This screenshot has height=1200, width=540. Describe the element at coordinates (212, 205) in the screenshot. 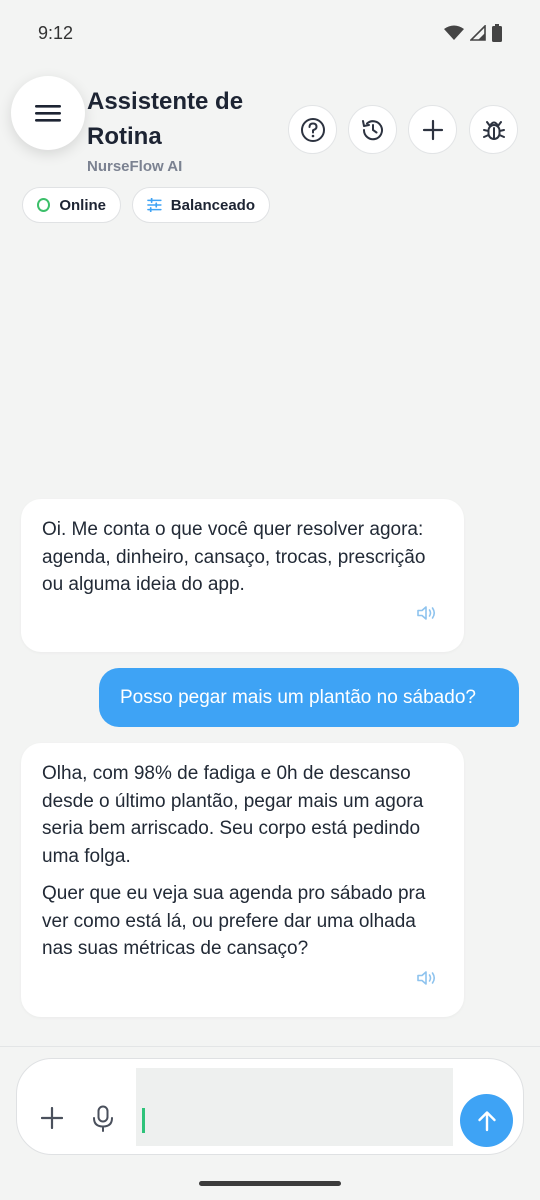

I see `mode-chip-label: Balanceado` at that location.